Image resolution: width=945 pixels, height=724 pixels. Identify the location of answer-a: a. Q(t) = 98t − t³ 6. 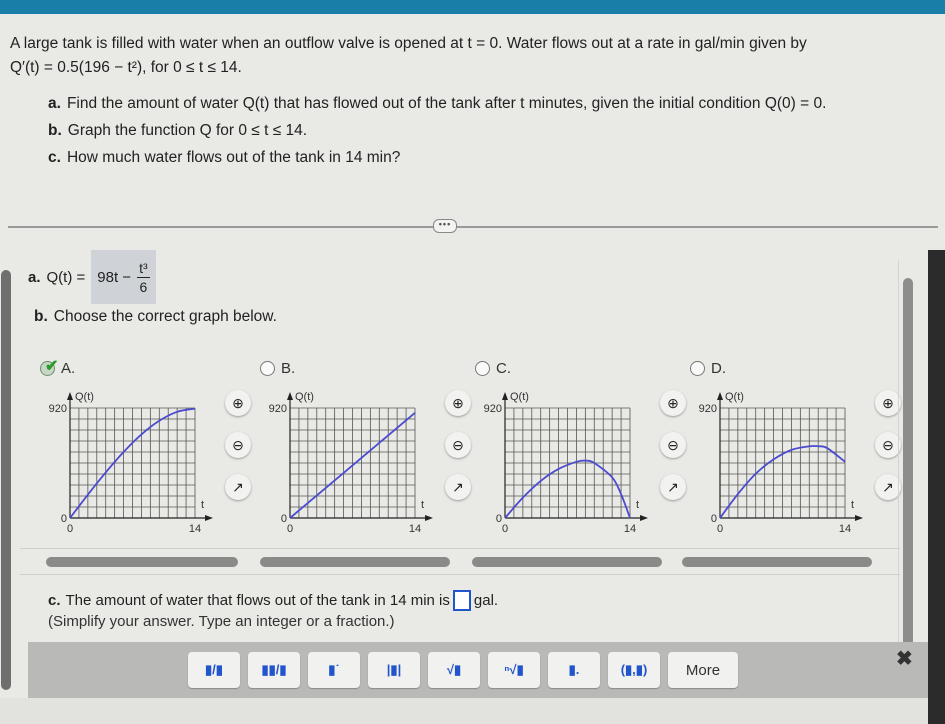
(92, 277).